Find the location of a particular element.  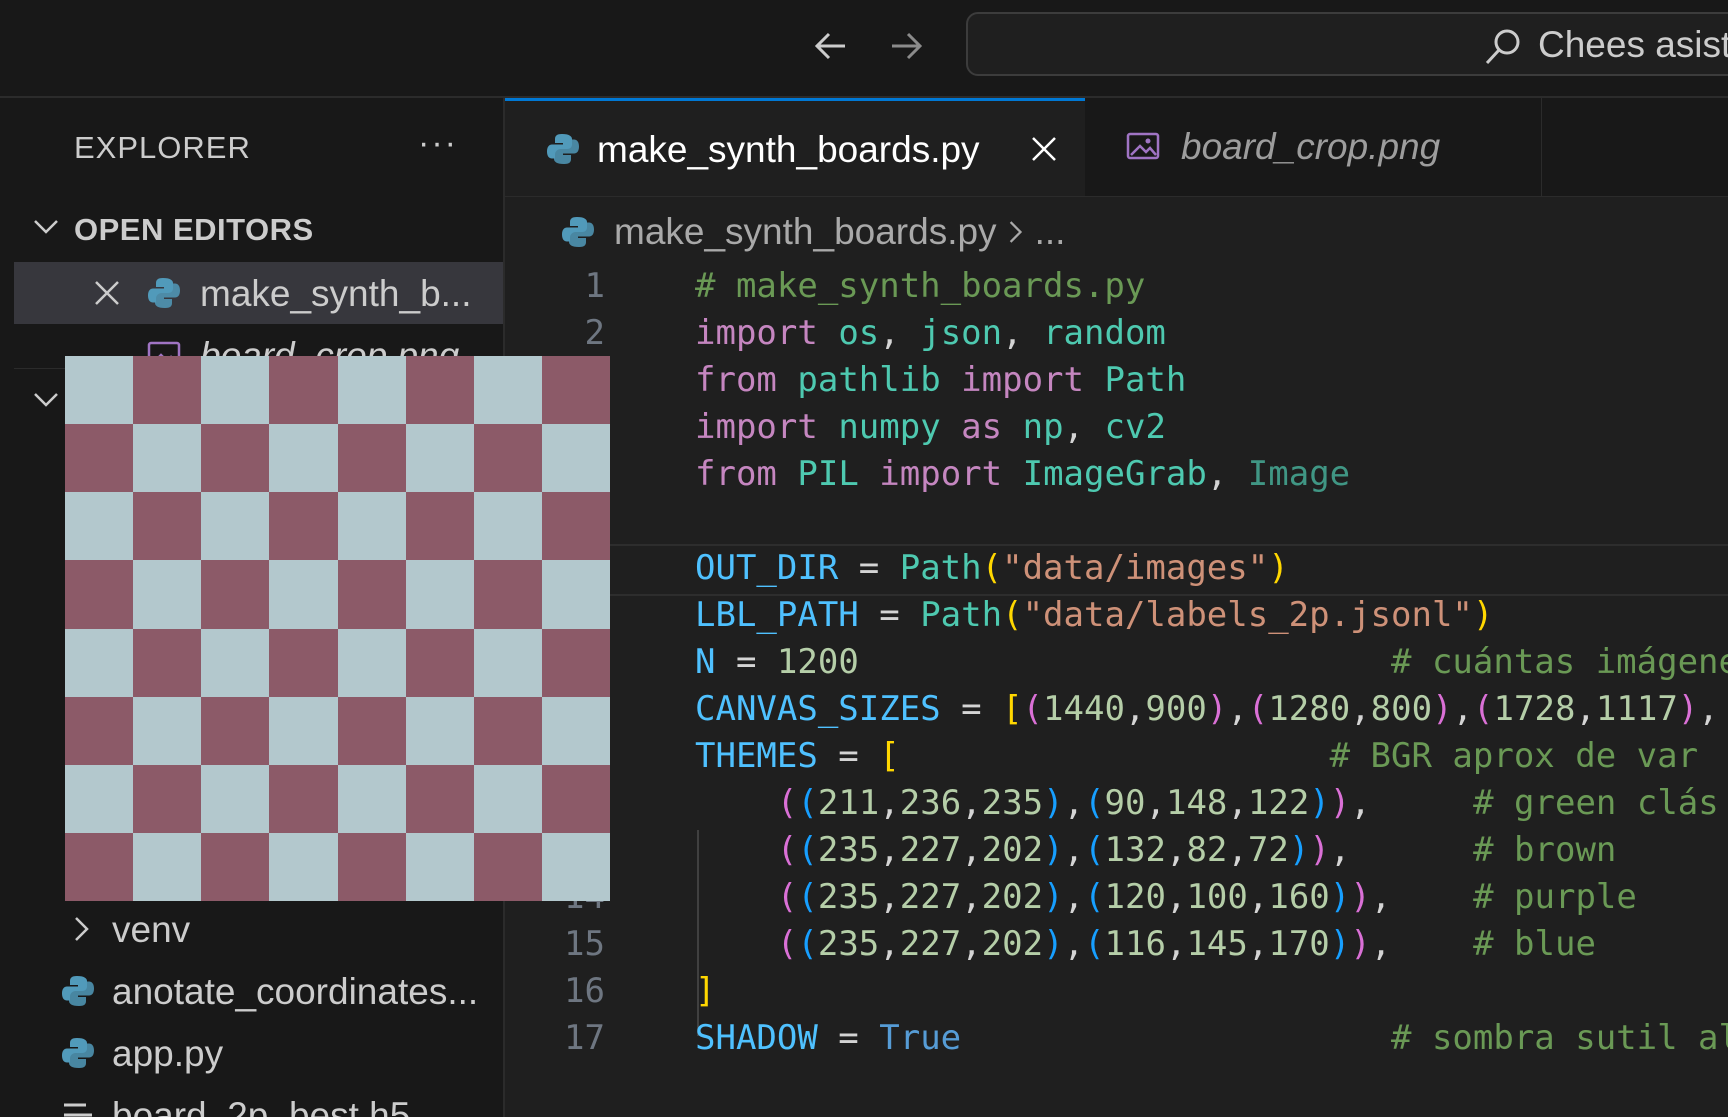

code-line: 6 is located at coordinates (1116, 523).